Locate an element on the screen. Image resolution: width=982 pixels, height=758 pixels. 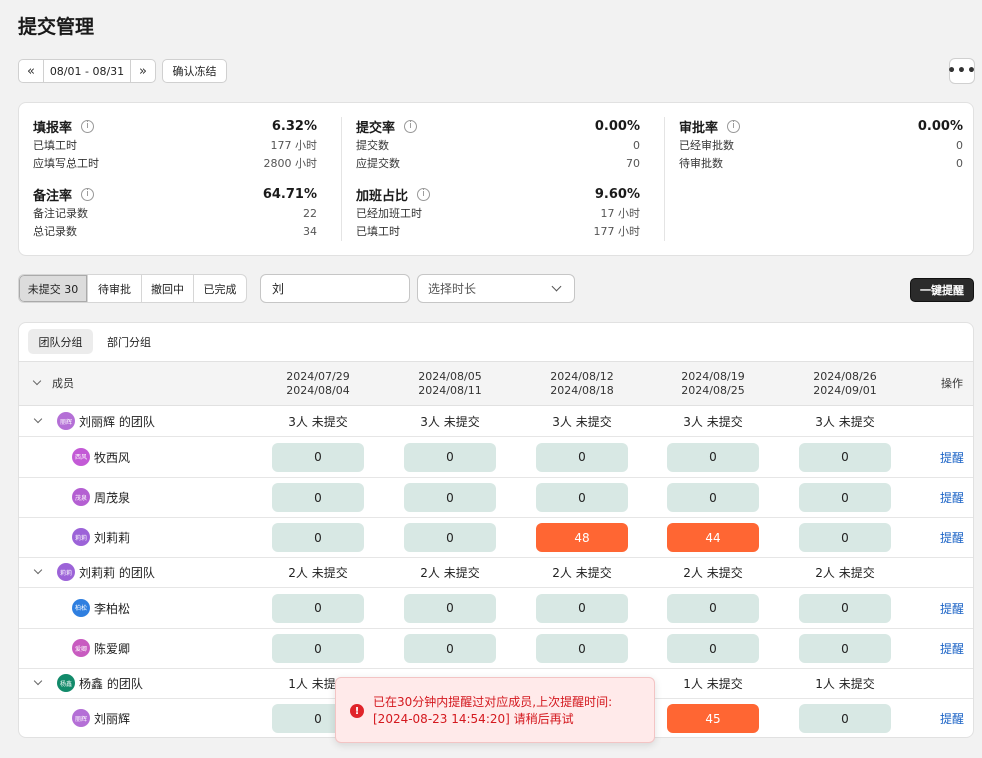
page-title: 提交管理 is located at coordinates (56, 27).